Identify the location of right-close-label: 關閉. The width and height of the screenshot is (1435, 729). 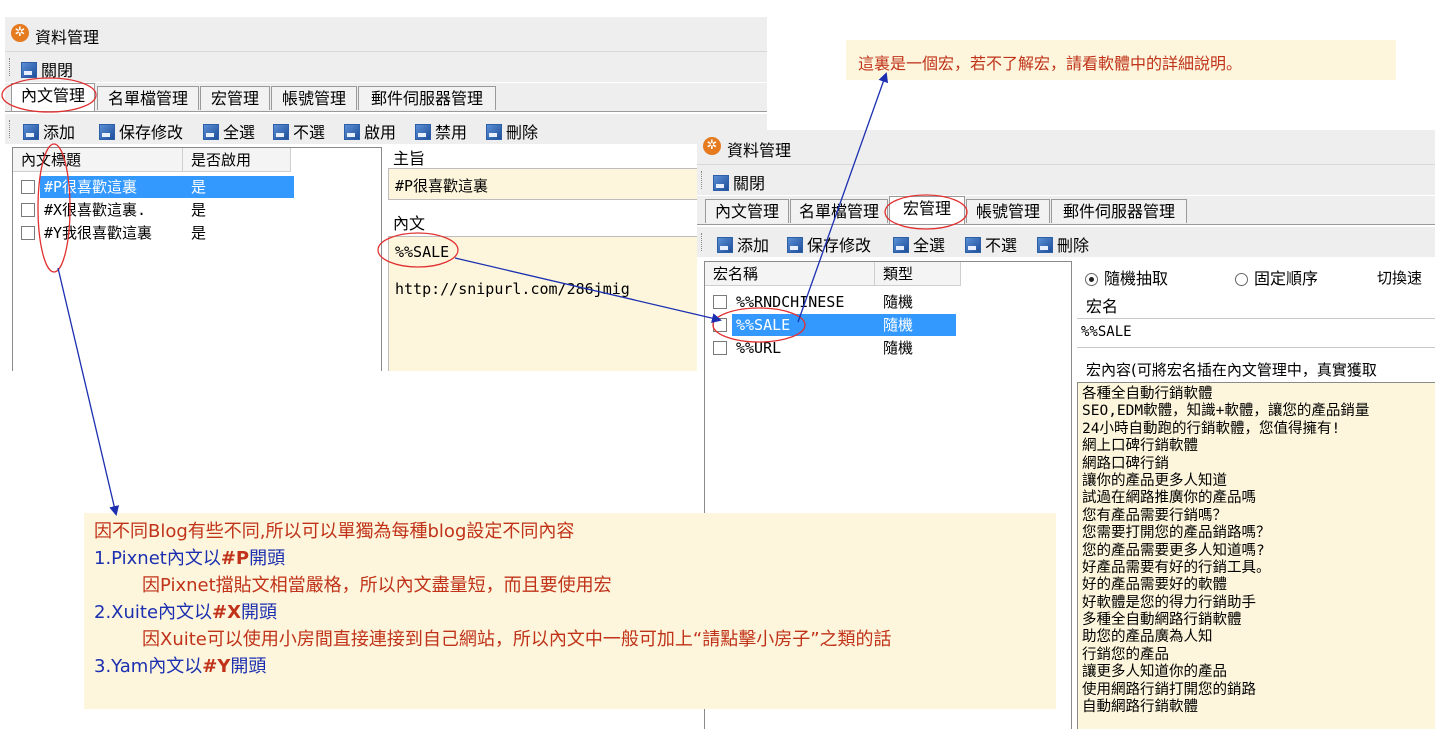
(749, 183).